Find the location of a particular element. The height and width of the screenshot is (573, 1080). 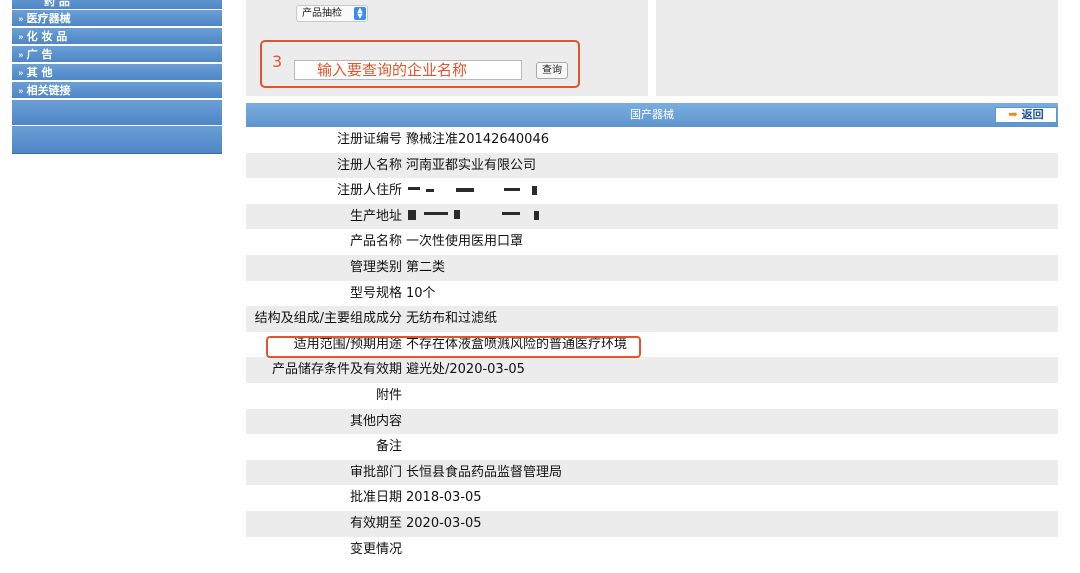

table-row: 注册证编号 豫械注准20142640046 is located at coordinates (652, 140).